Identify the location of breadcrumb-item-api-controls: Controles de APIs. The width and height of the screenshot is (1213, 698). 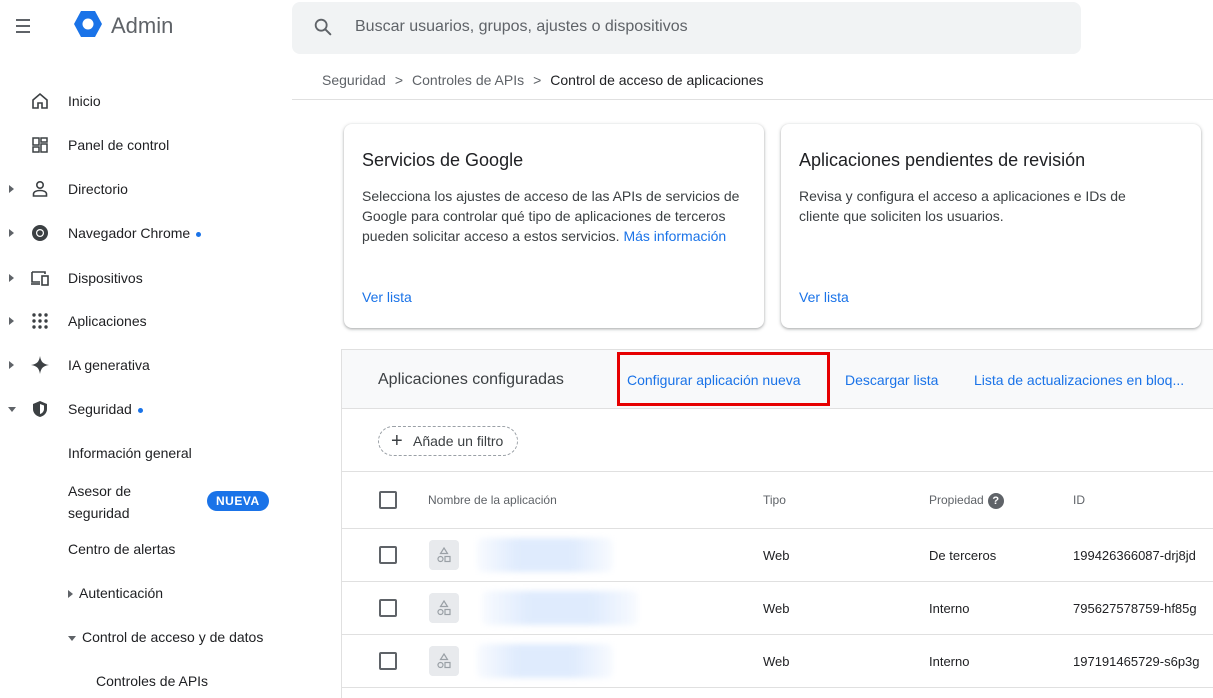
(468, 80).